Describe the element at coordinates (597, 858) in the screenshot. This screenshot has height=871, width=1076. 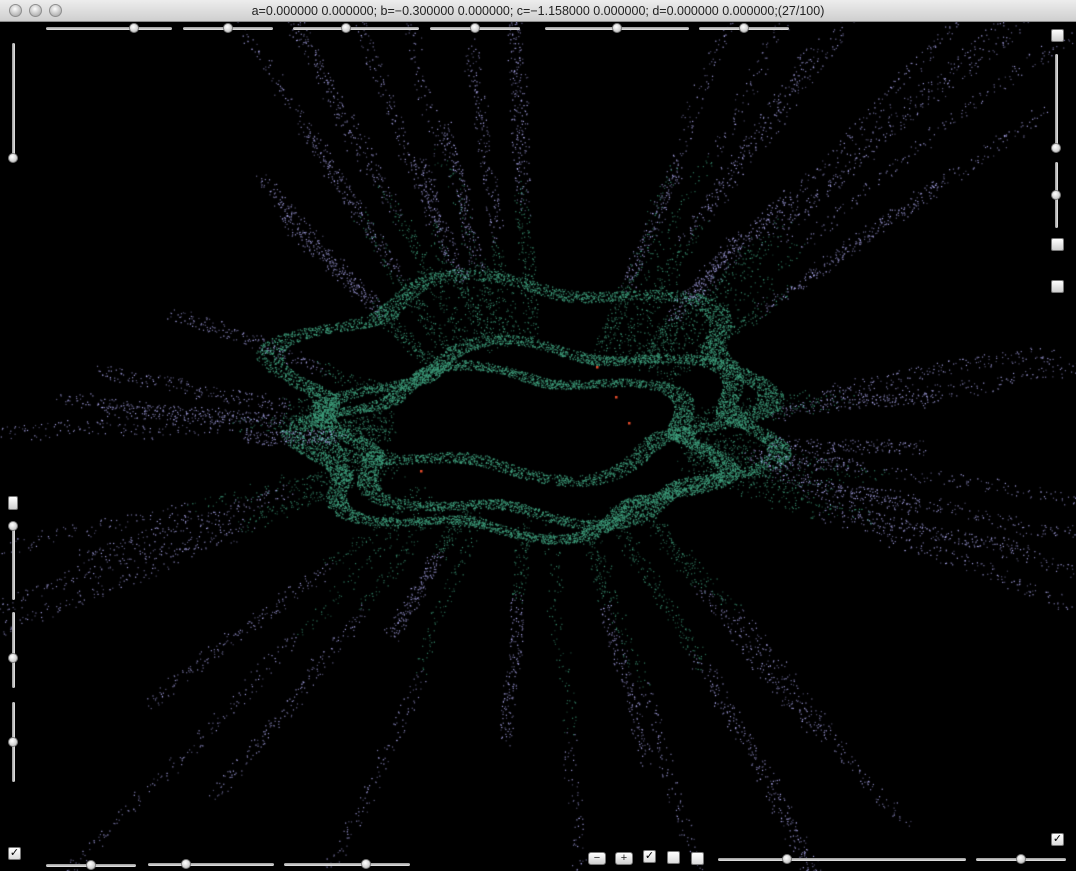
I see `zoom-out-button: −` at that location.